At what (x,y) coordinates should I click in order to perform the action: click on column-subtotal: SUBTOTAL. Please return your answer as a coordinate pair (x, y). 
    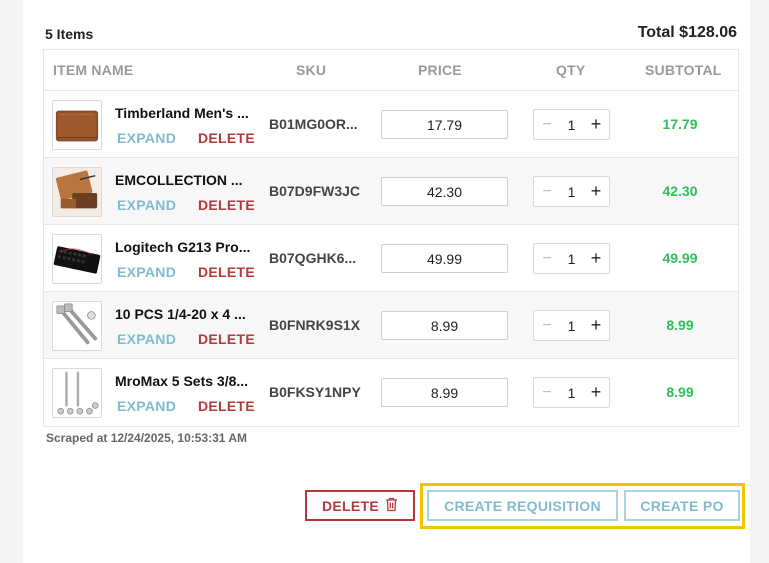
    Looking at the image, I should click on (683, 70).